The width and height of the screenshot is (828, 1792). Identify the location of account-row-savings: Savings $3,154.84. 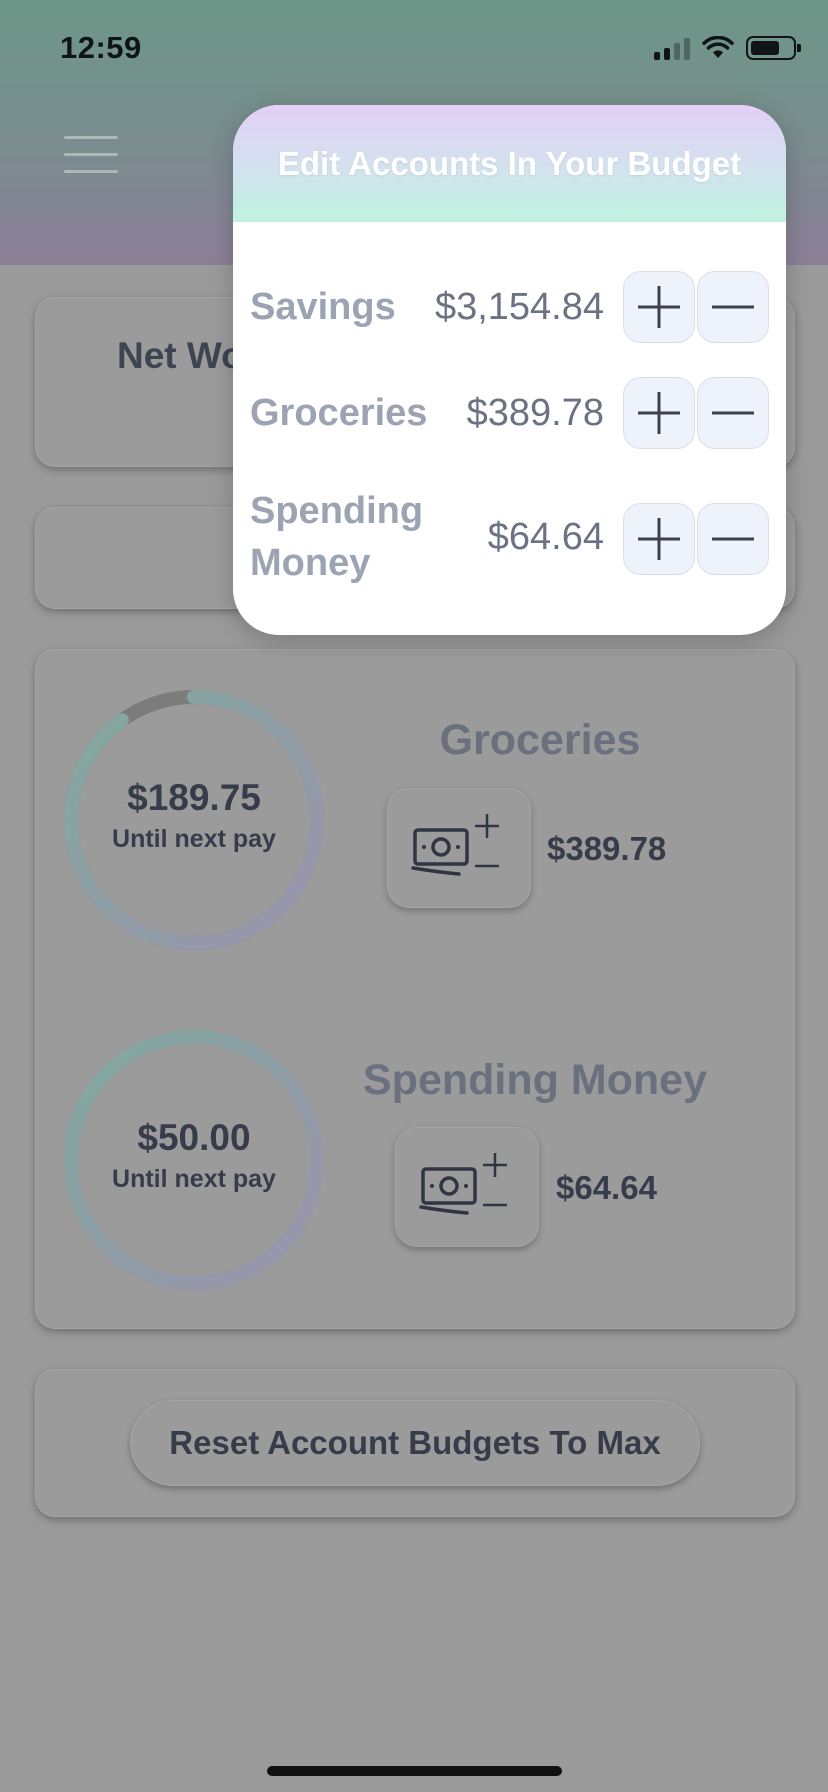
(509, 307).